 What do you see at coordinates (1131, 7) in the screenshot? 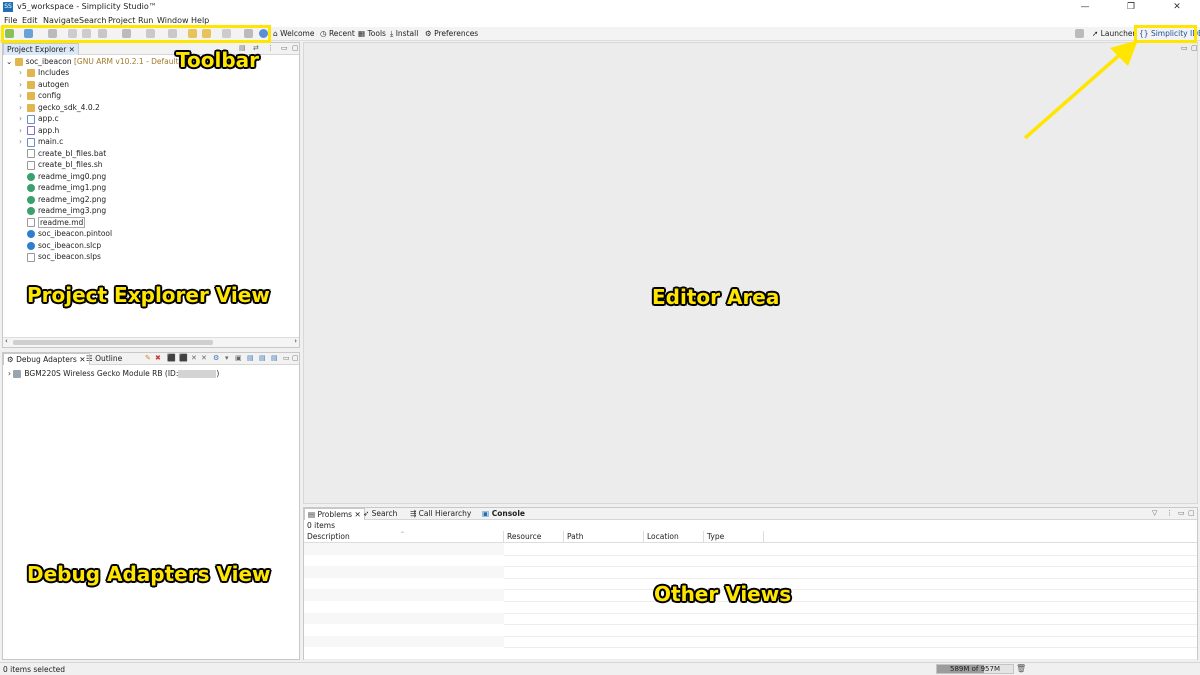
I see `restore-button: ❐` at bounding box center [1131, 7].